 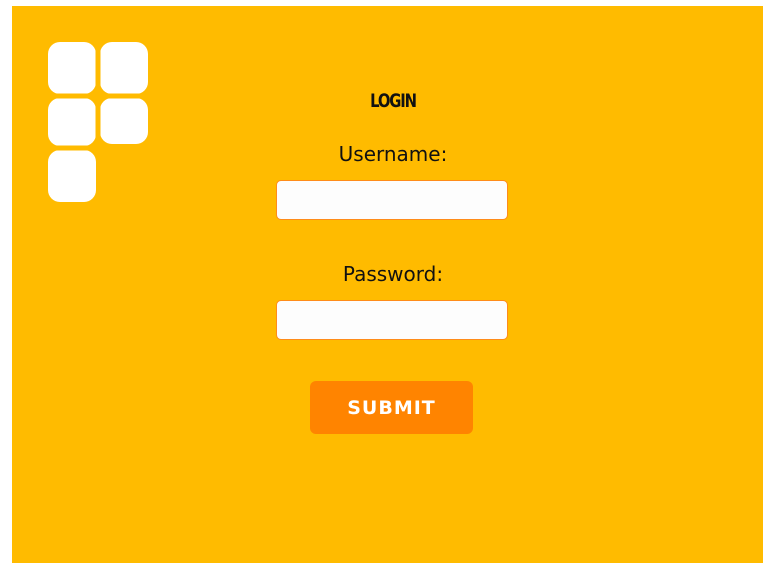 What do you see at coordinates (98, 122) in the screenshot?
I see `brand-logo-icon` at bounding box center [98, 122].